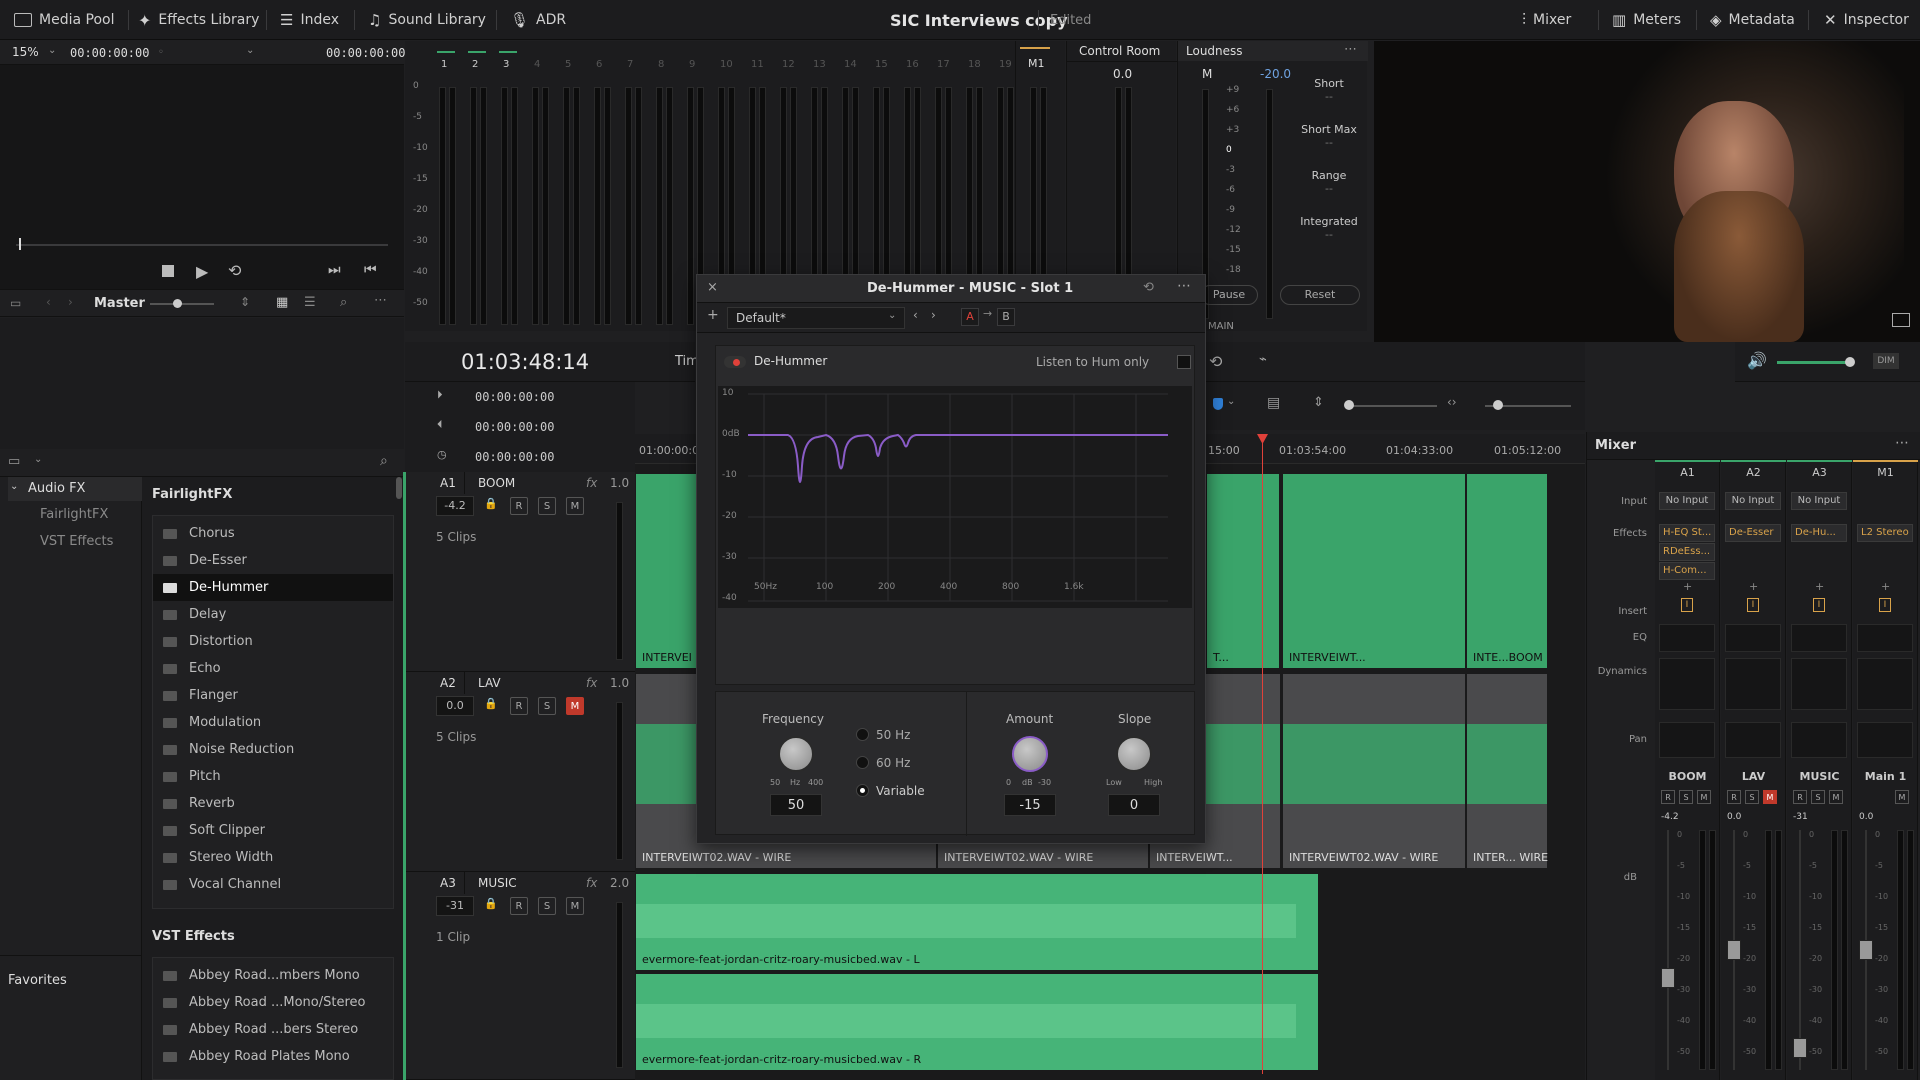  Describe the element at coordinates (1030, 754) in the screenshot. I see `amount-knob` at that location.